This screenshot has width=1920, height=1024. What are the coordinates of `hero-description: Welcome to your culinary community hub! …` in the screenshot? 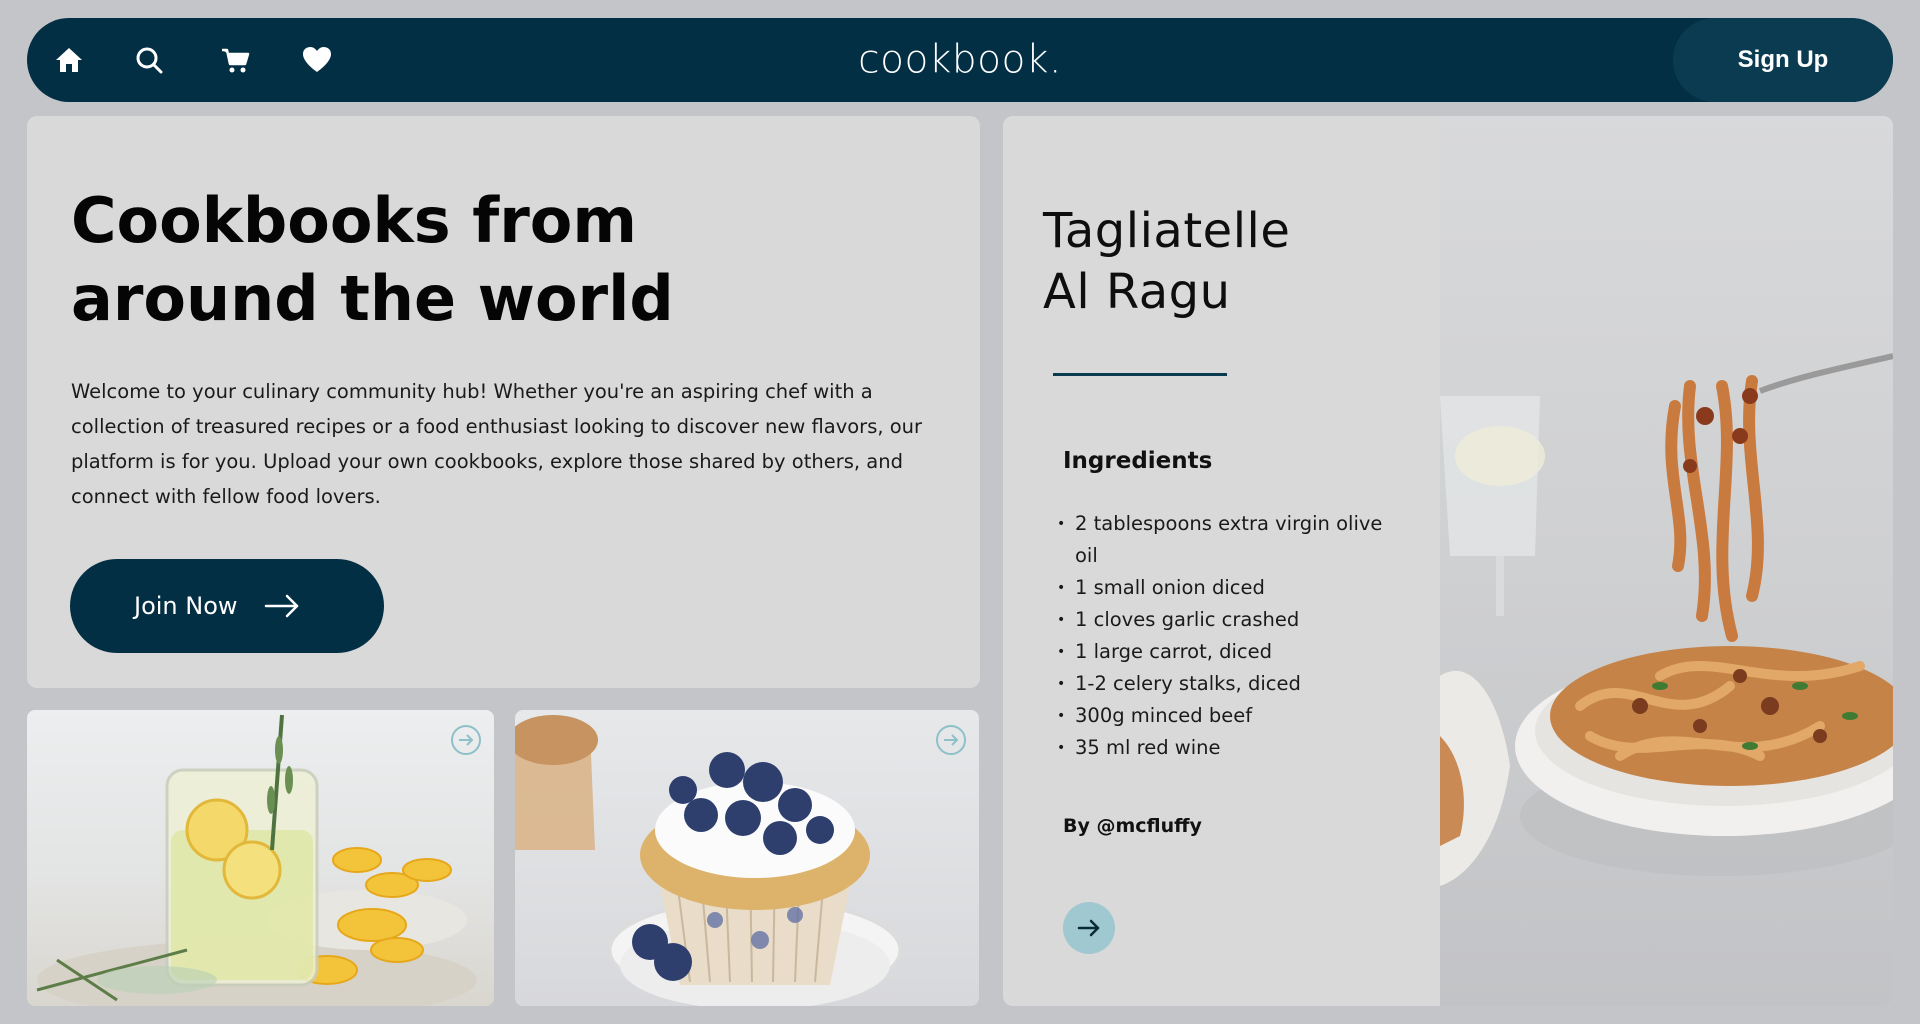 It's located at (497, 444).